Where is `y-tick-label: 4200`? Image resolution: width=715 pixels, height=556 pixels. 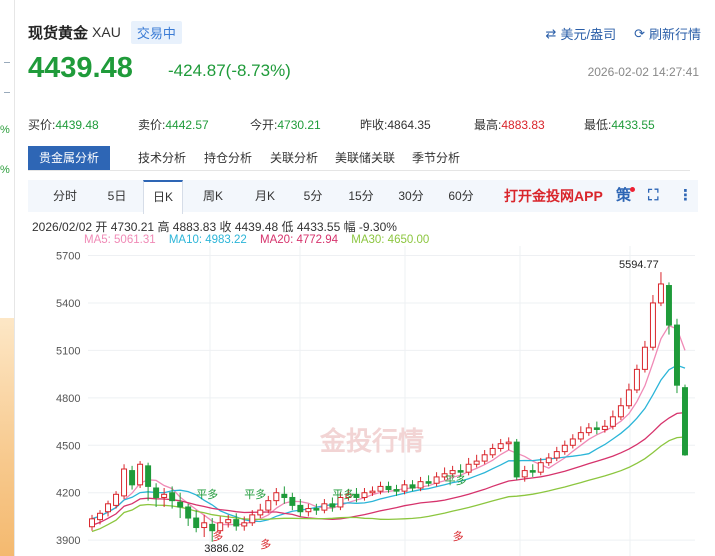 y-tick-label: 4200 is located at coordinates (68, 494).